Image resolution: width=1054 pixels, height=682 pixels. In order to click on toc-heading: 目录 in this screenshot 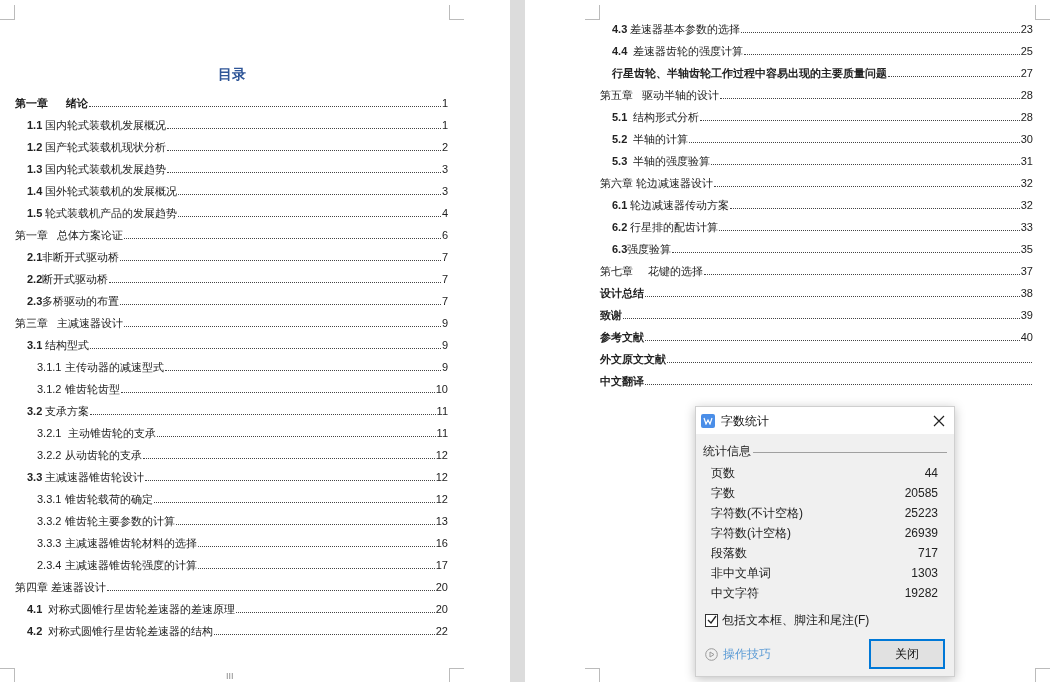, I will do `click(231, 74)`.